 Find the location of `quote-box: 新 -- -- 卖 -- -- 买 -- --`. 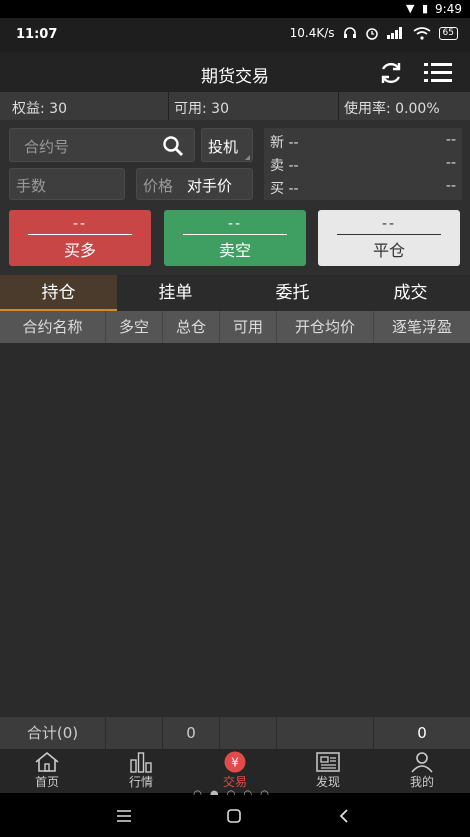

quote-box: 新 -- -- 卖 -- -- 买 -- -- is located at coordinates (363, 164).